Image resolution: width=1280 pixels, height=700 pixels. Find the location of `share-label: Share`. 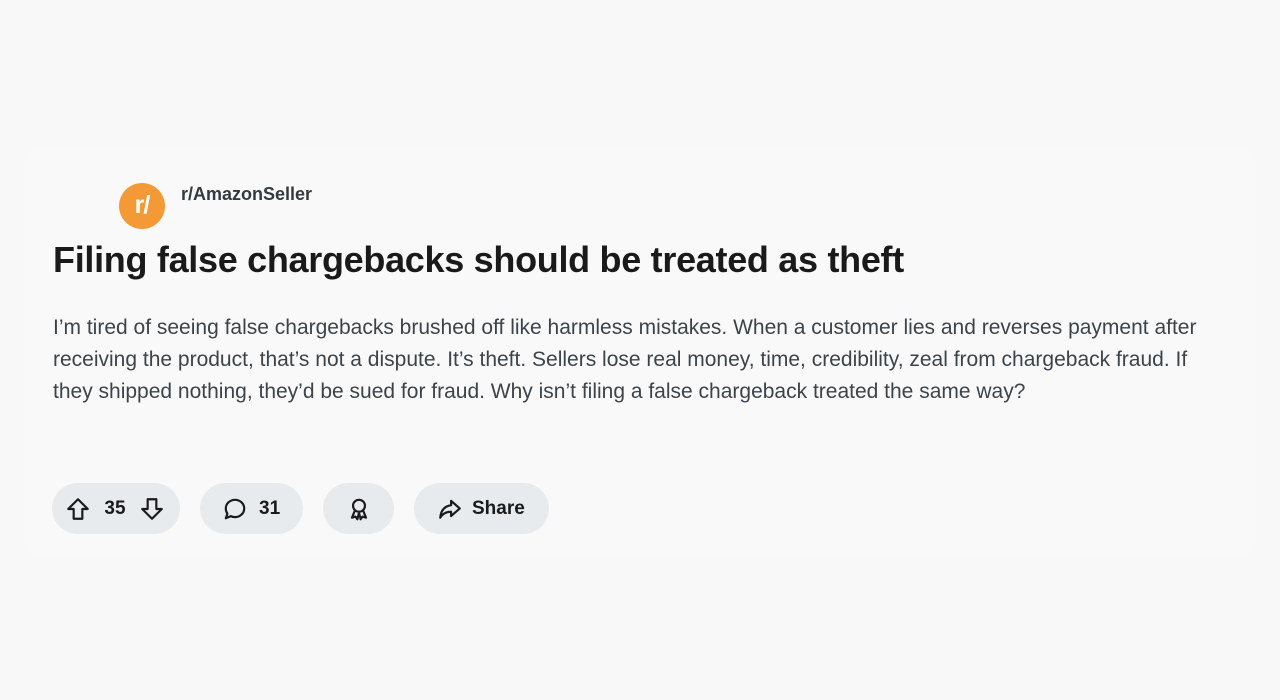

share-label: Share is located at coordinates (498, 508).